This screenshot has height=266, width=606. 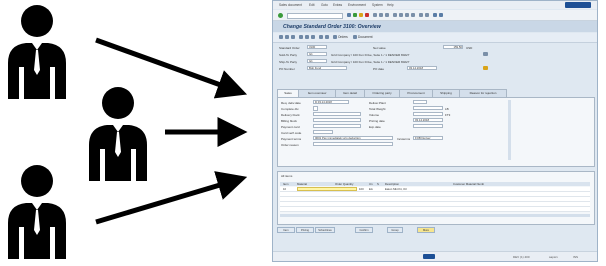 I want to click on payment-terms-field: 0001 Pay immediately w/o deduction, so click(x=353, y=138).